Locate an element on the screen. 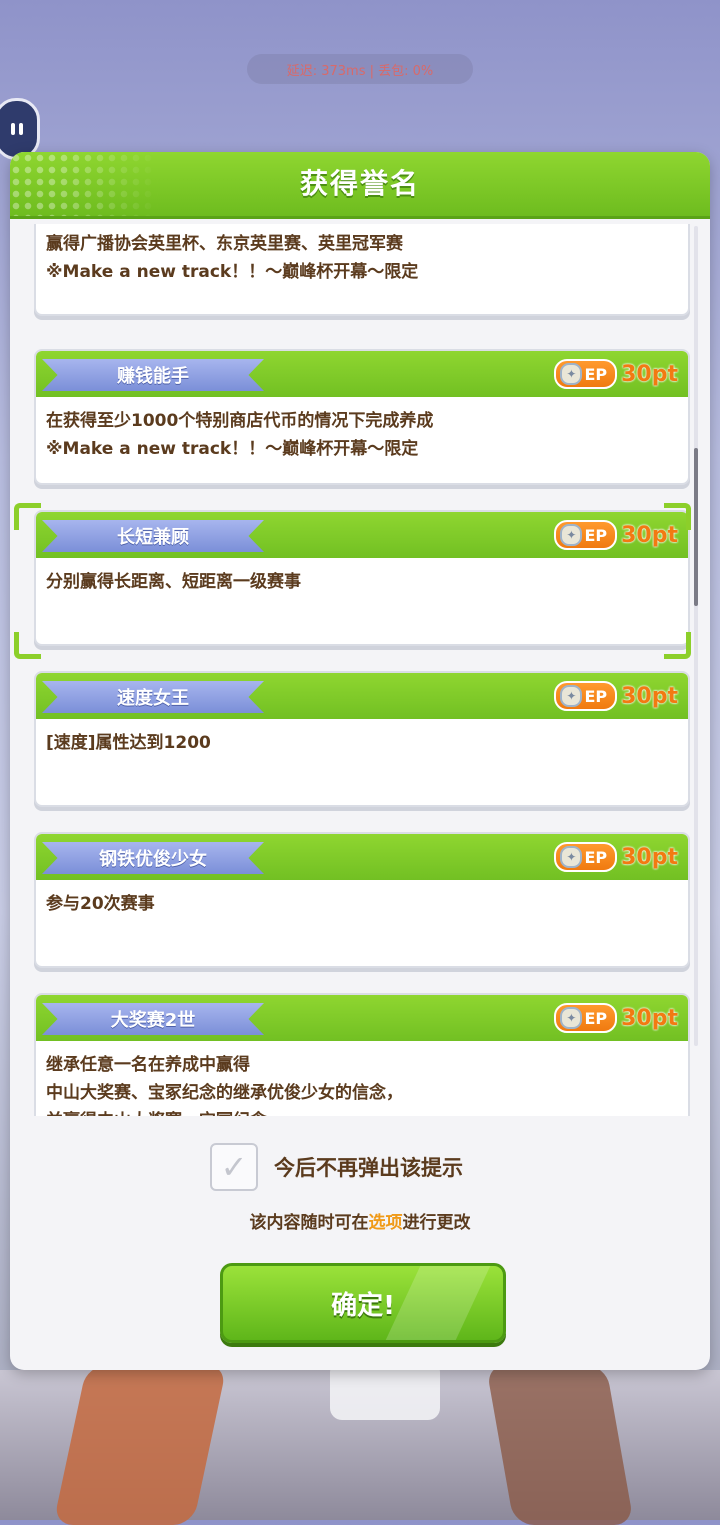 This screenshot has height=1525, width=720. honor-card: 钢铁优俊少女 ✦ EP 30pt 参与20次赛事 is located at coordinates (362, 900).